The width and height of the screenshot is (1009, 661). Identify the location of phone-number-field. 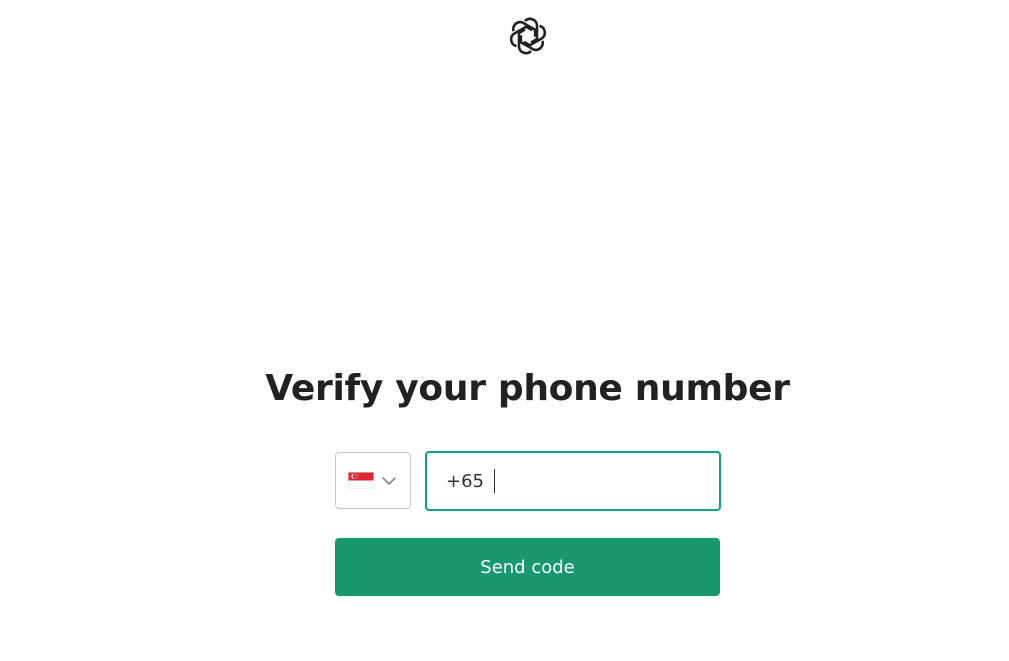
(573, 481).